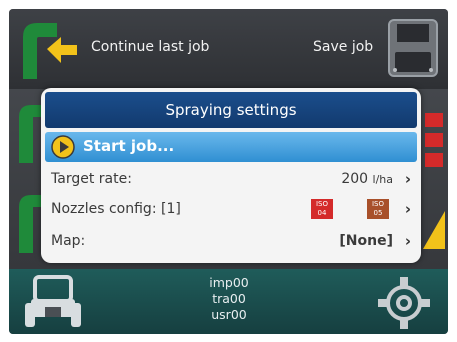 The width and height of the screenshot is (457, 342). What do you see at coordinates (322, 204) in the screenshot?
I see `iso-04-line1: ISO` at bounding box center [322, 204].